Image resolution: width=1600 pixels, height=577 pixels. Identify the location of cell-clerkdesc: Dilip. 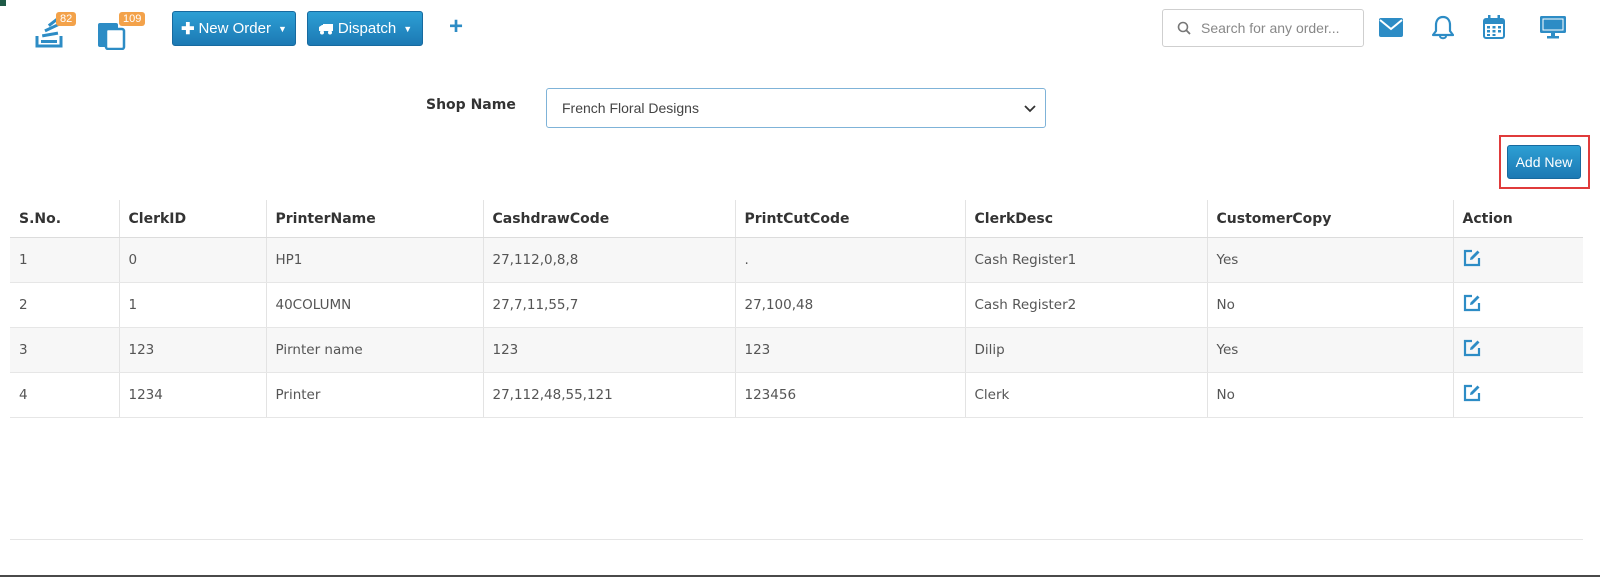
(1085, 350).